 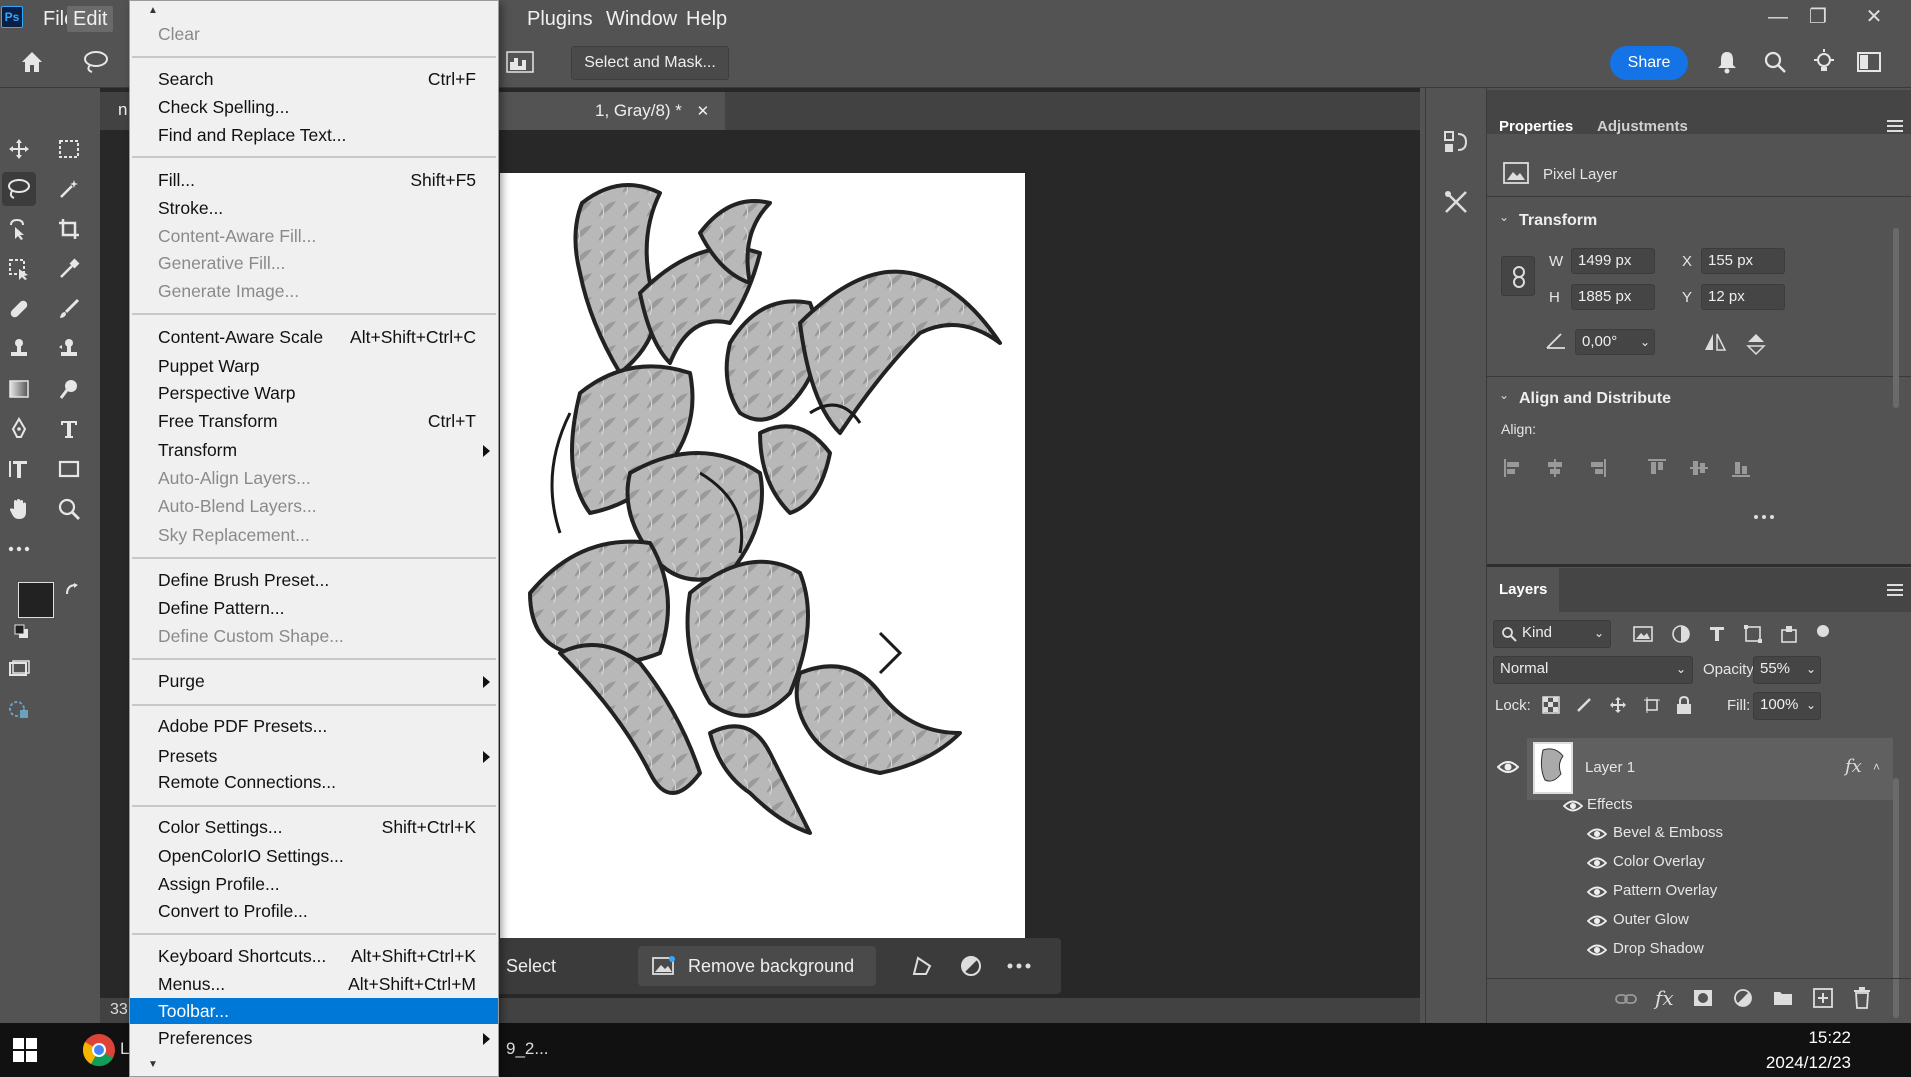 I want to click on move-tool-icon, so click(x=19, y=149).